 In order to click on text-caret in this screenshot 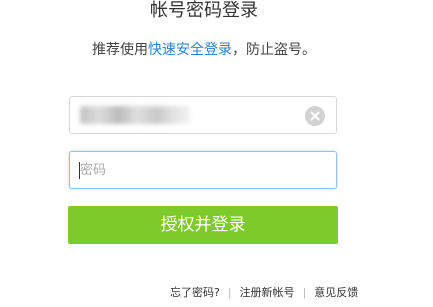, I will do `click(79, 170)`.